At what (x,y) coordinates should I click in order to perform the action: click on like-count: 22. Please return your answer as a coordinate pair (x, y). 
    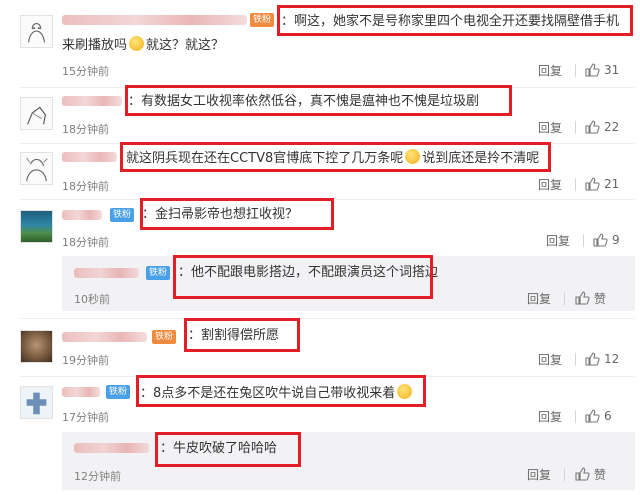
    Looking at the image, I should click on (612, 127).